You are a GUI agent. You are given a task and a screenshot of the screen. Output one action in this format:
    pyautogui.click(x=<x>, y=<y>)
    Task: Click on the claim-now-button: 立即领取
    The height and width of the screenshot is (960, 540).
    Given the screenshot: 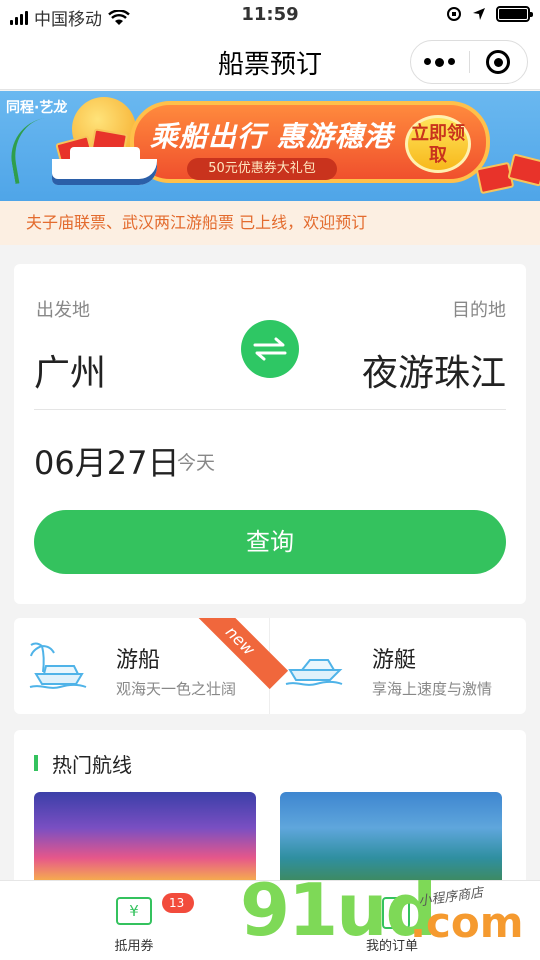 What is the action you would take?
    pyautogui.click(x=438, y=144)
    